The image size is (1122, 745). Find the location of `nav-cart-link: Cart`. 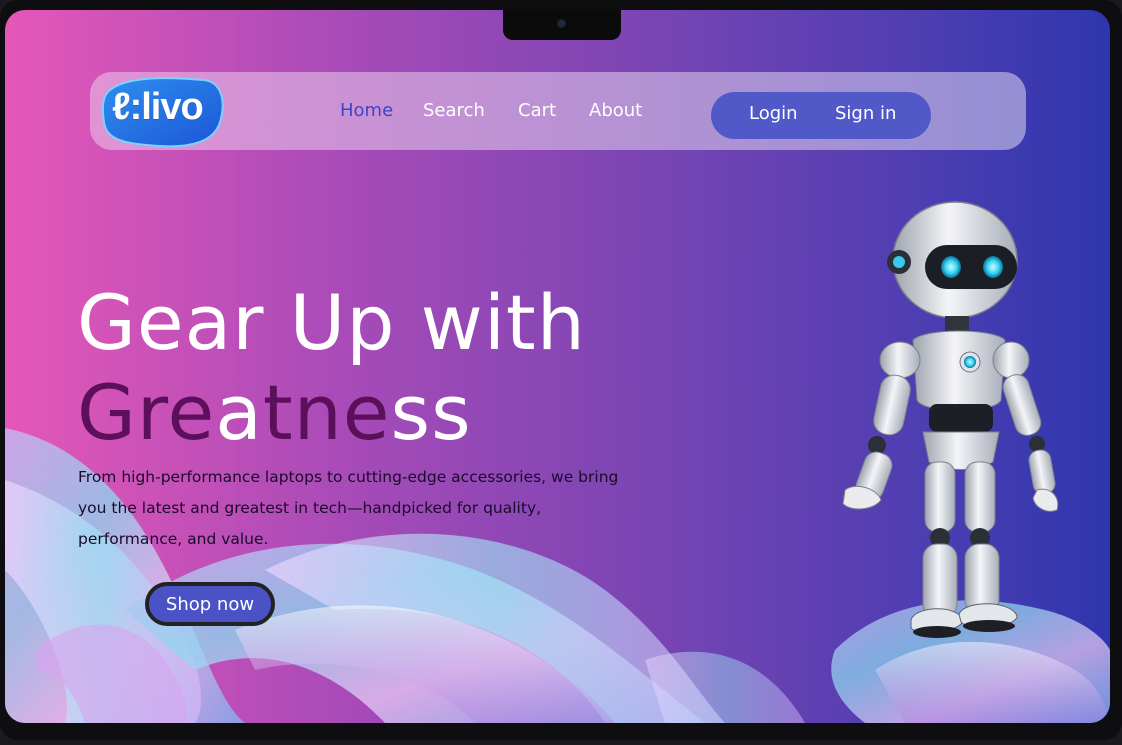

nav-cart-link: Cart is located at coordinates (537, 110).